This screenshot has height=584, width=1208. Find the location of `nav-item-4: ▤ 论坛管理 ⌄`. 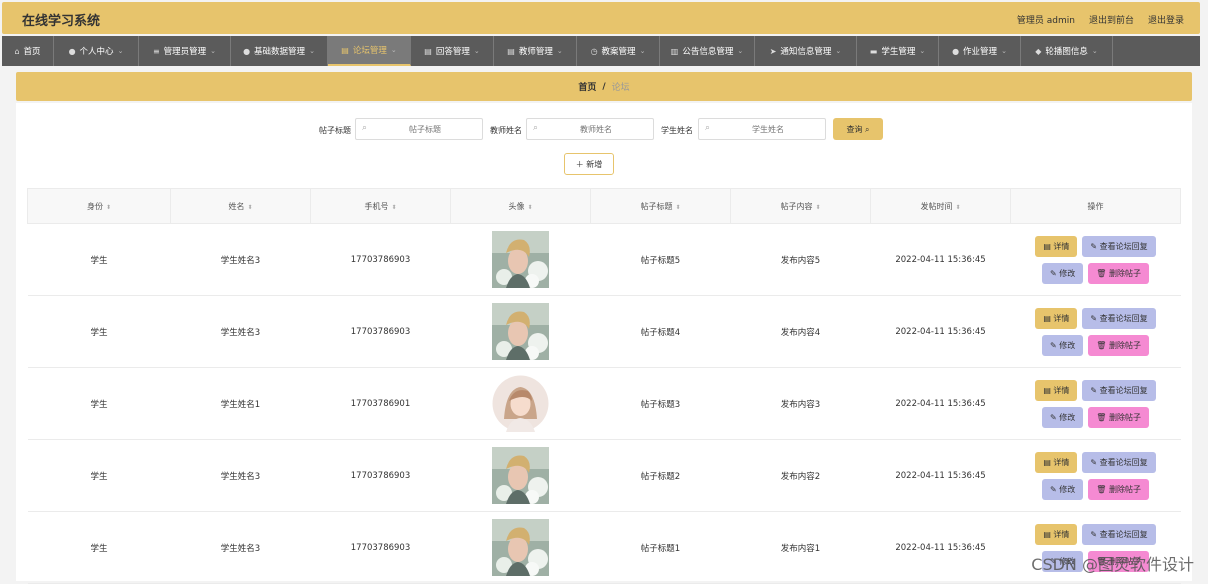

nav-item-4: ▤ 论坛管理 ⌄ is located at coordinates (369, 51).